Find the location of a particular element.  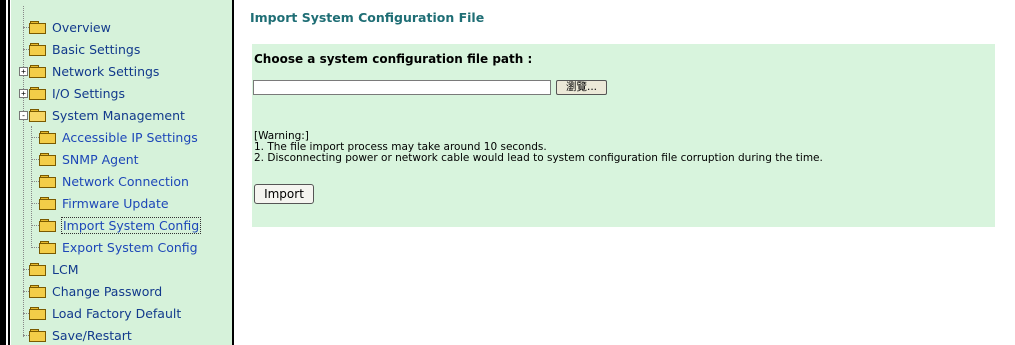

sidebar-item-accessible-ip-settings: Accessible IP Settings is located at coordinates (119, 137).